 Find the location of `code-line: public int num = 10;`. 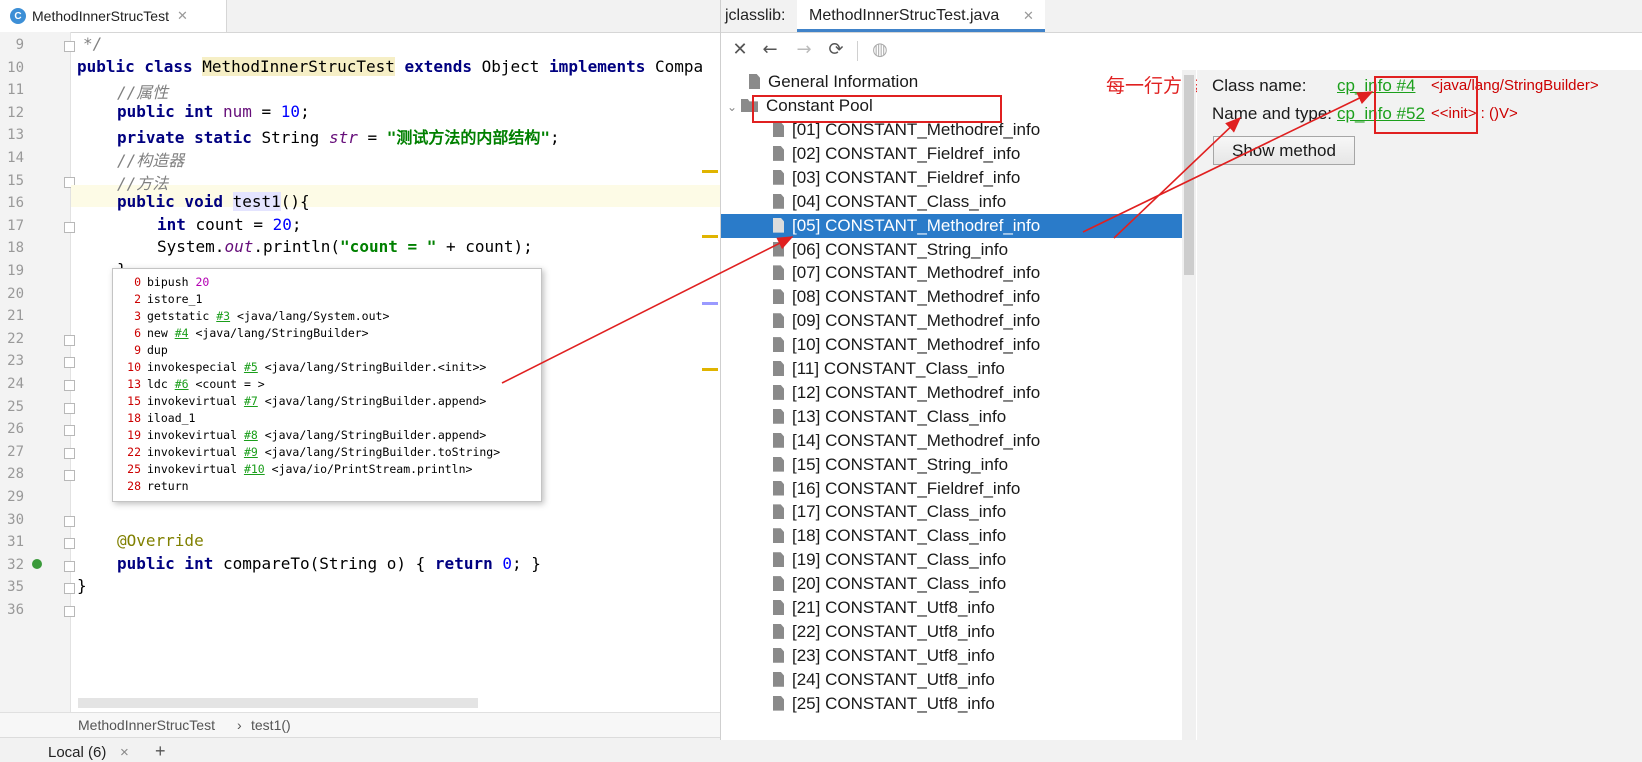

code-line: public int num = 10; is located at coordinates (213, 111).